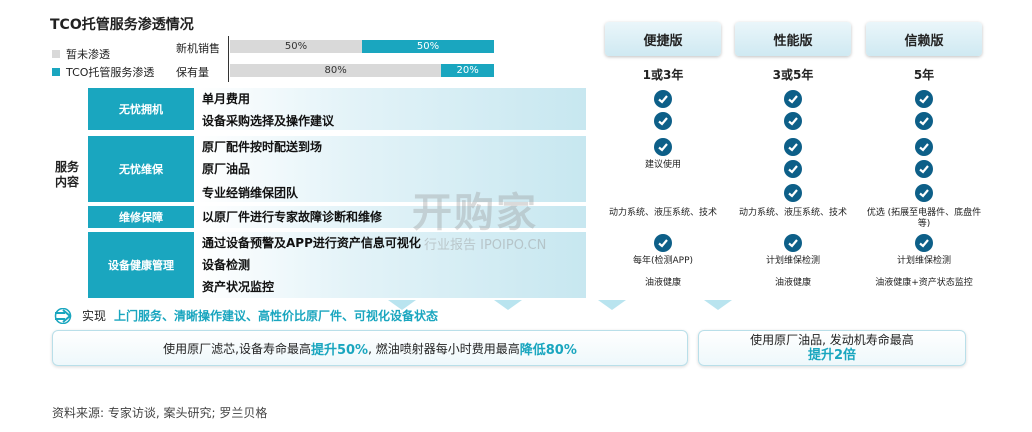  Describe the element at coordinates (793, 75) in the screenshot. I see `tier-term: 3或5年` at that location.